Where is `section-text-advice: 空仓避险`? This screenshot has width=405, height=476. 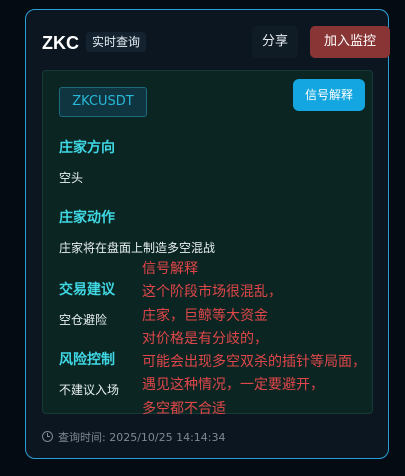 section-text-advice: 空仓避险 is located at coordinates (83, 320).